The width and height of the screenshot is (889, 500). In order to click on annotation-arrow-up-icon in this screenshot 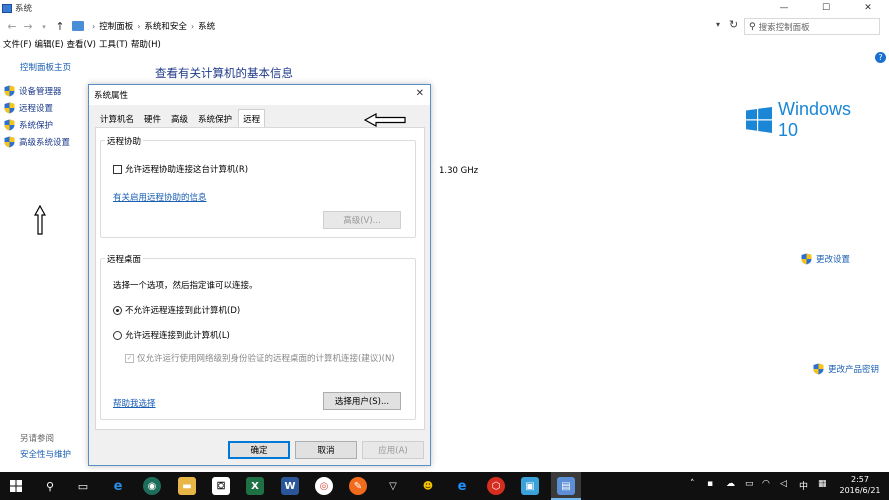, I will do `click(40, 220)`.